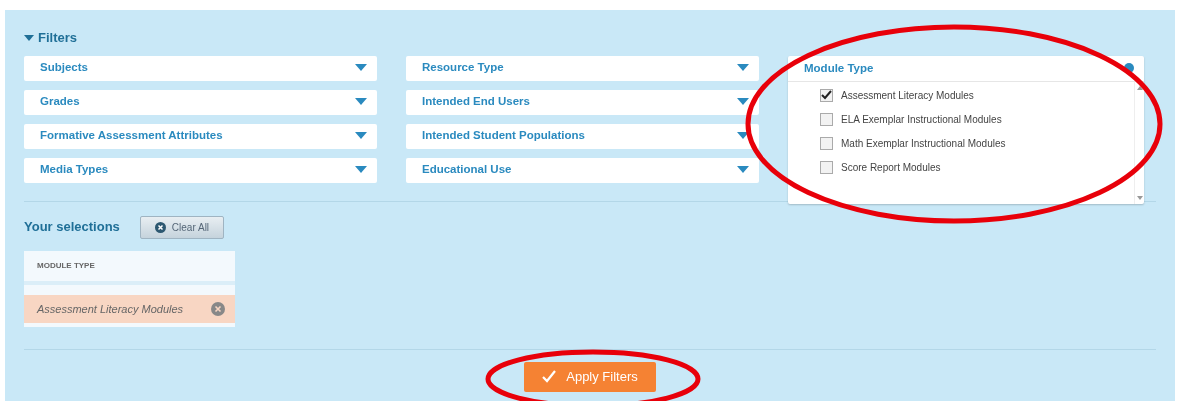 The width and height of the screenshot is (1183, 401). I want to click on filter-dropdown: Subjects, so click(200, 68).